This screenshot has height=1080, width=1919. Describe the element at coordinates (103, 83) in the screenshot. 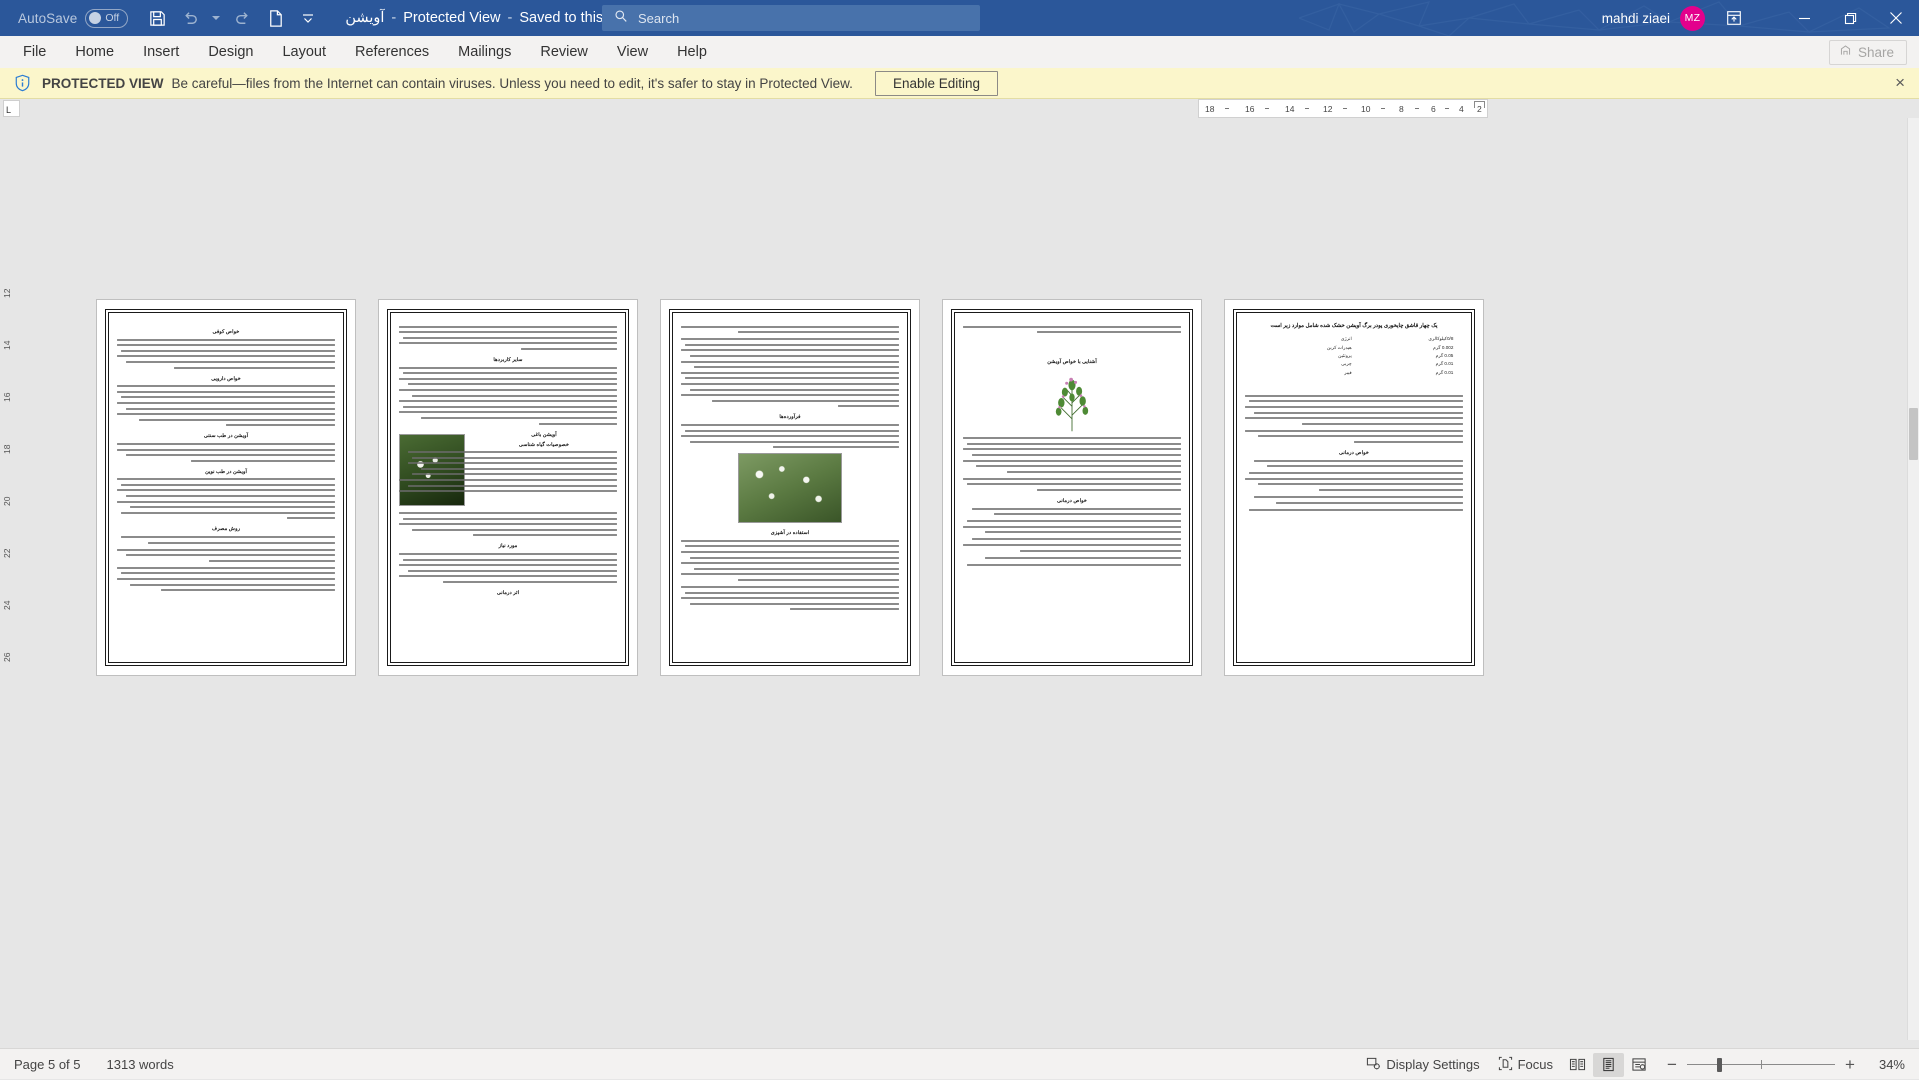

I see `protected-view-title: PROTECTED VIEW` at that location.